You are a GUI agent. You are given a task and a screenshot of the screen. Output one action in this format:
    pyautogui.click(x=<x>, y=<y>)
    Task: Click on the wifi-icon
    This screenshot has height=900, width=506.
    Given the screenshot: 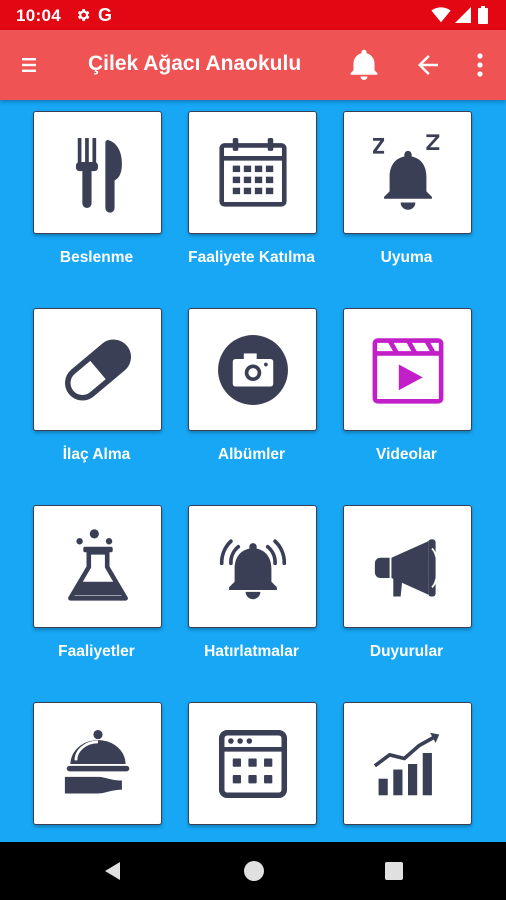 What is the action you would take?
    pyautogui.click(x=441, y=15)
    